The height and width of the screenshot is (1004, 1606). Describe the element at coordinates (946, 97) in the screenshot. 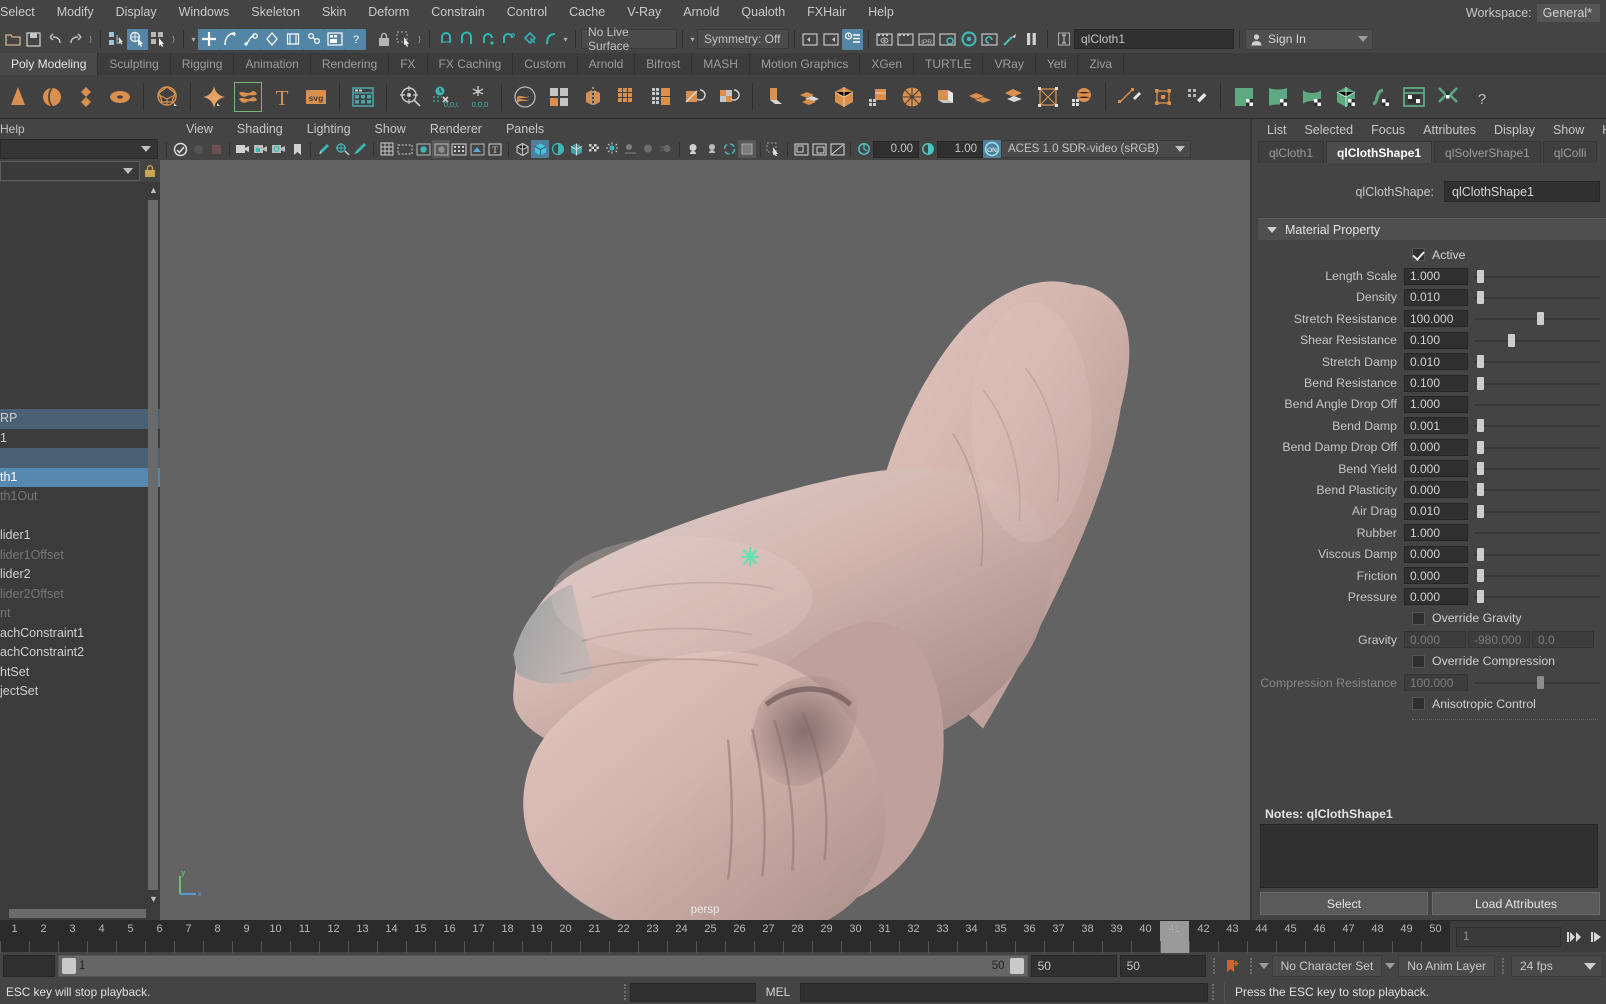

I see `bevel-icon` at that location.